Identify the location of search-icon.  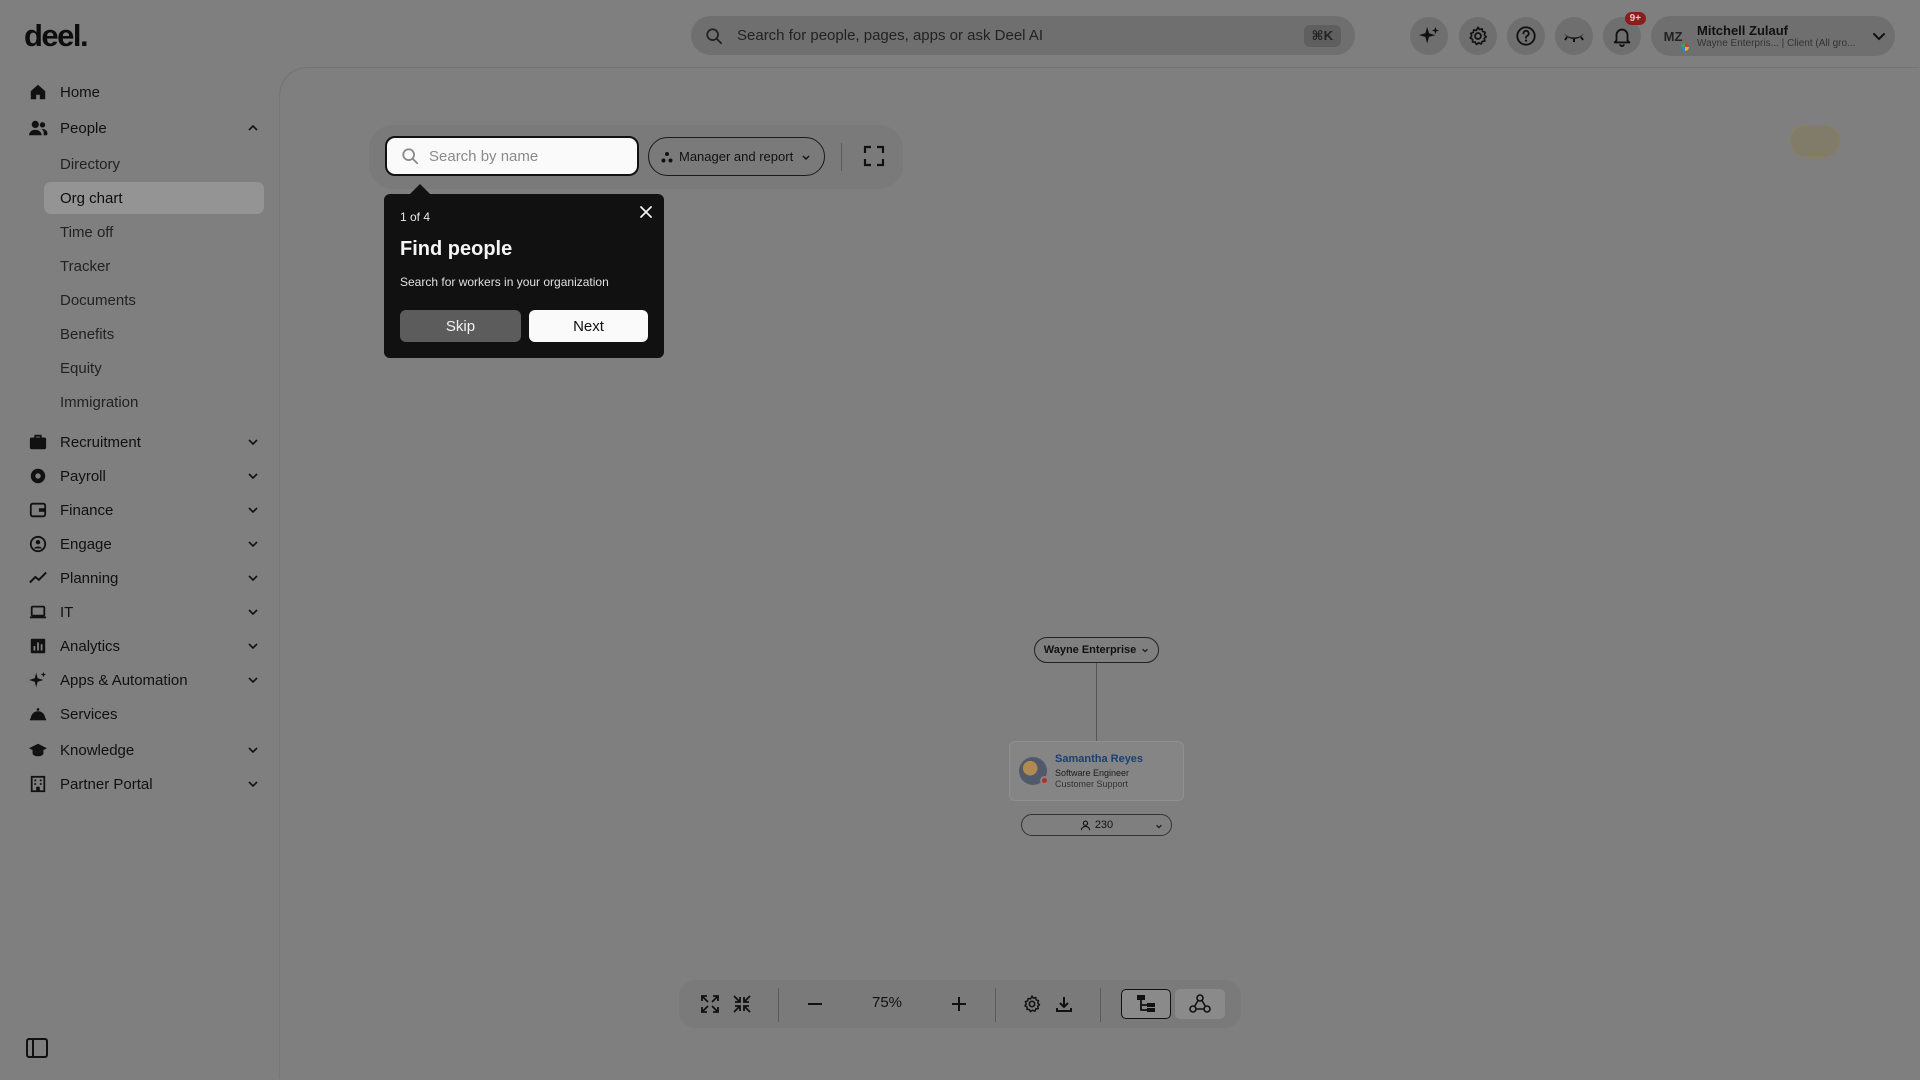
(714, 35).